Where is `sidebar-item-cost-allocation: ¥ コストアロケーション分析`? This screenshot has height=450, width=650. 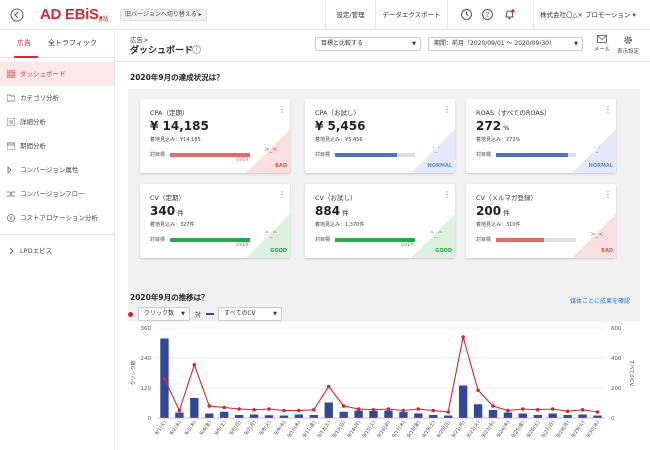 sidebar-item-cost-allocation: ¥ コストアロケーション分析 is located at coordinates (57, 218).